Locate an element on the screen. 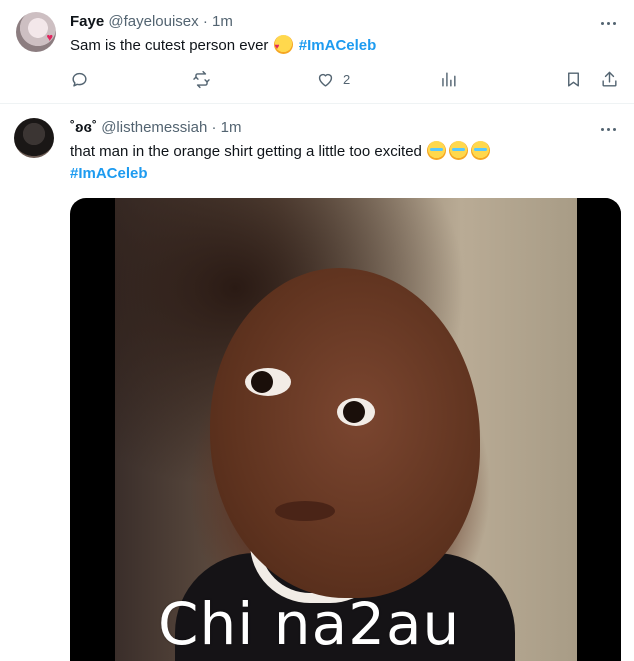 The width and height of the screenshot is (634, 661). avatar is located at coordinates (34, 138).